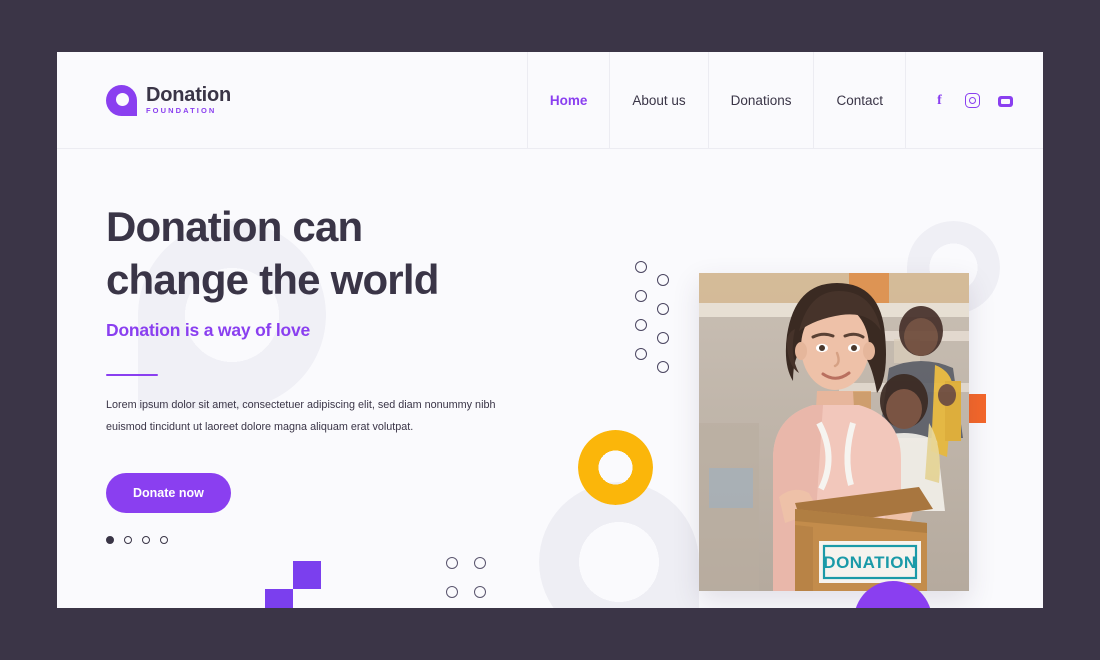 The width and height of the screenshot is (1100, 660). What do you see at coordinates (272, 279) in the screenshot?
I see `headline-line-2: change the world` at bounding box center [272, 279].